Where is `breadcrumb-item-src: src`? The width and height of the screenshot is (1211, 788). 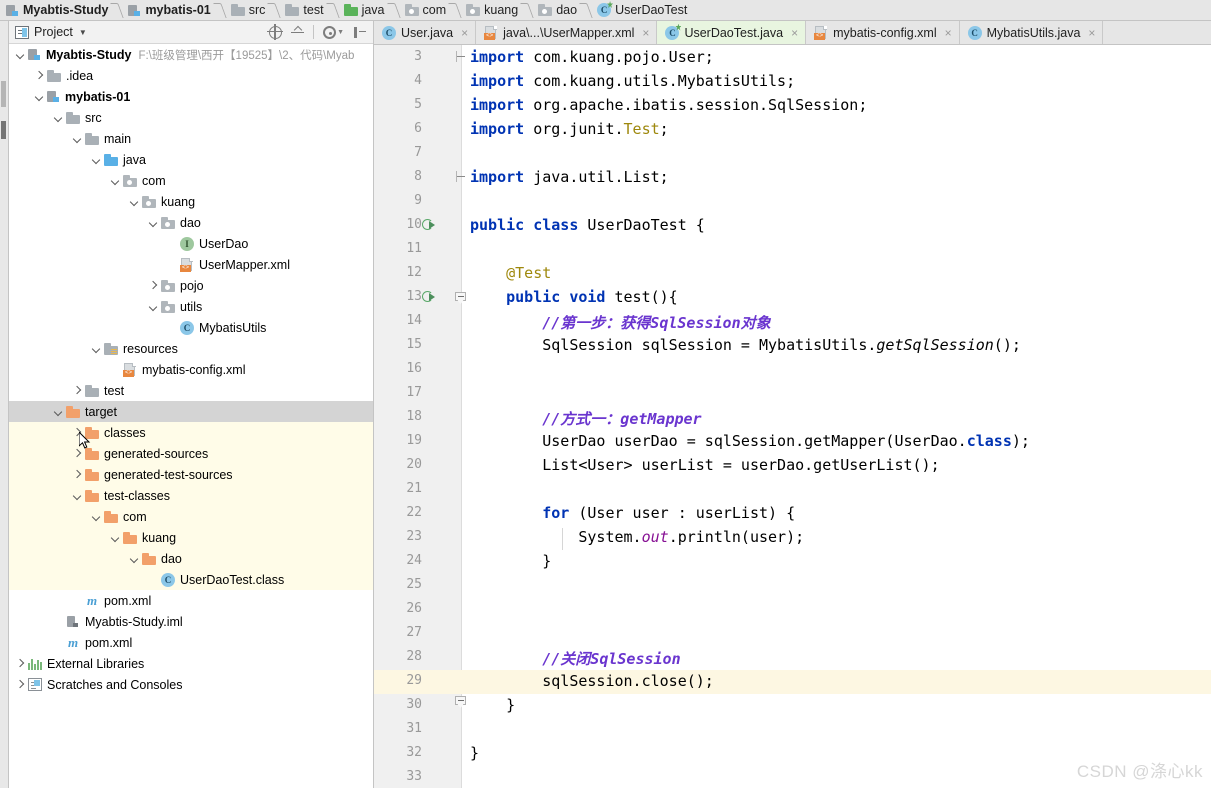 breadcrumb-item-src: src is located at coordinates (247, 10).